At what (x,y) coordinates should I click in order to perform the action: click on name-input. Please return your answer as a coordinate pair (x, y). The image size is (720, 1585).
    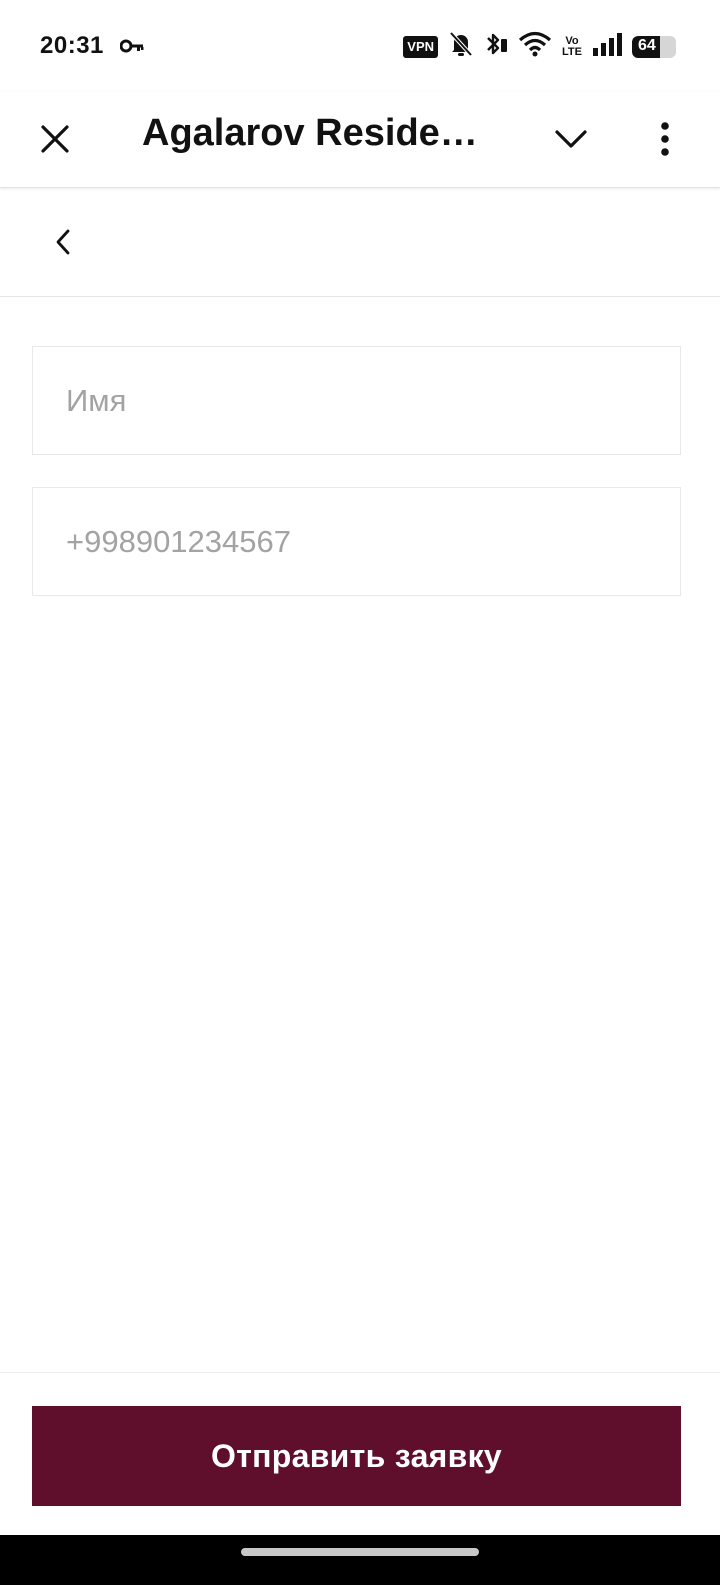
    Looking at the image, I should click on (373, 400).